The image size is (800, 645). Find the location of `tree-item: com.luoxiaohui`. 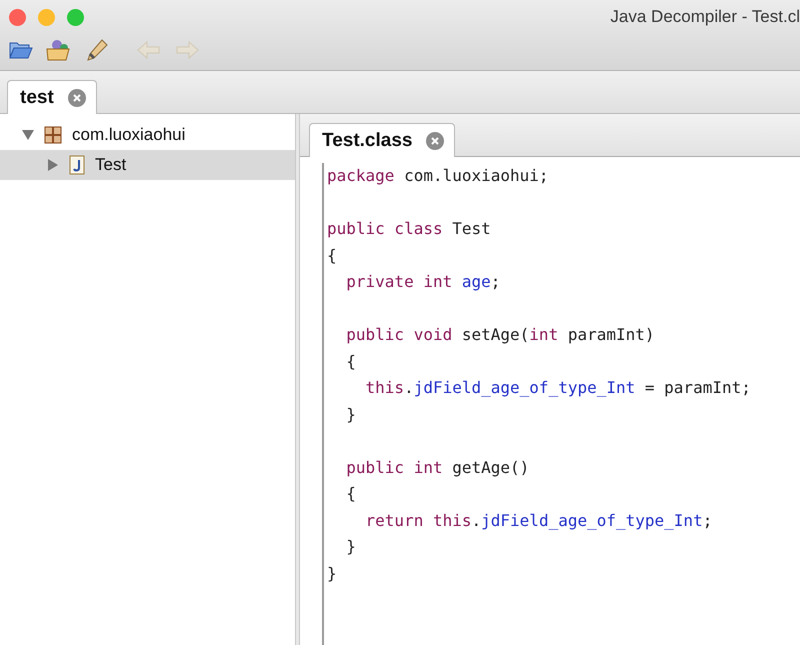

tree-item: com.luoxiaohui is located at coordinates (147, 135).